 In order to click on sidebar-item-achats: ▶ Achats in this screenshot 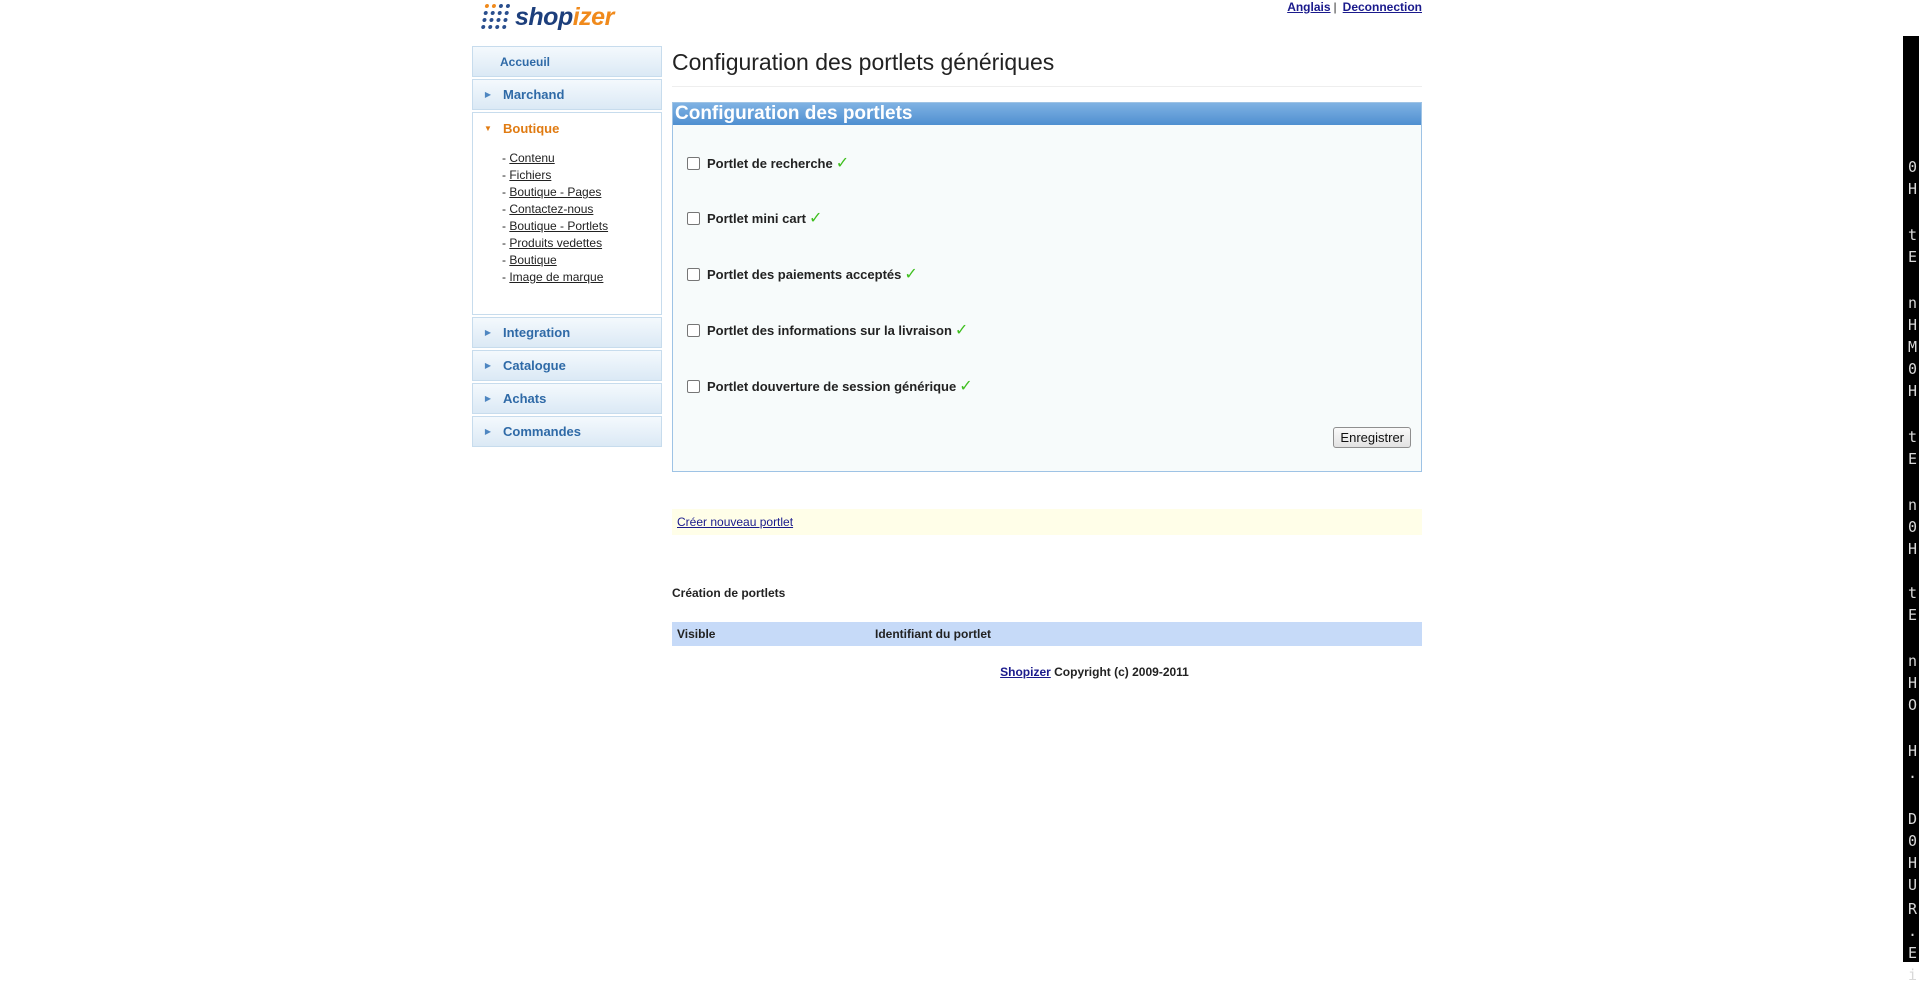, I will do `click(567, 398)`.